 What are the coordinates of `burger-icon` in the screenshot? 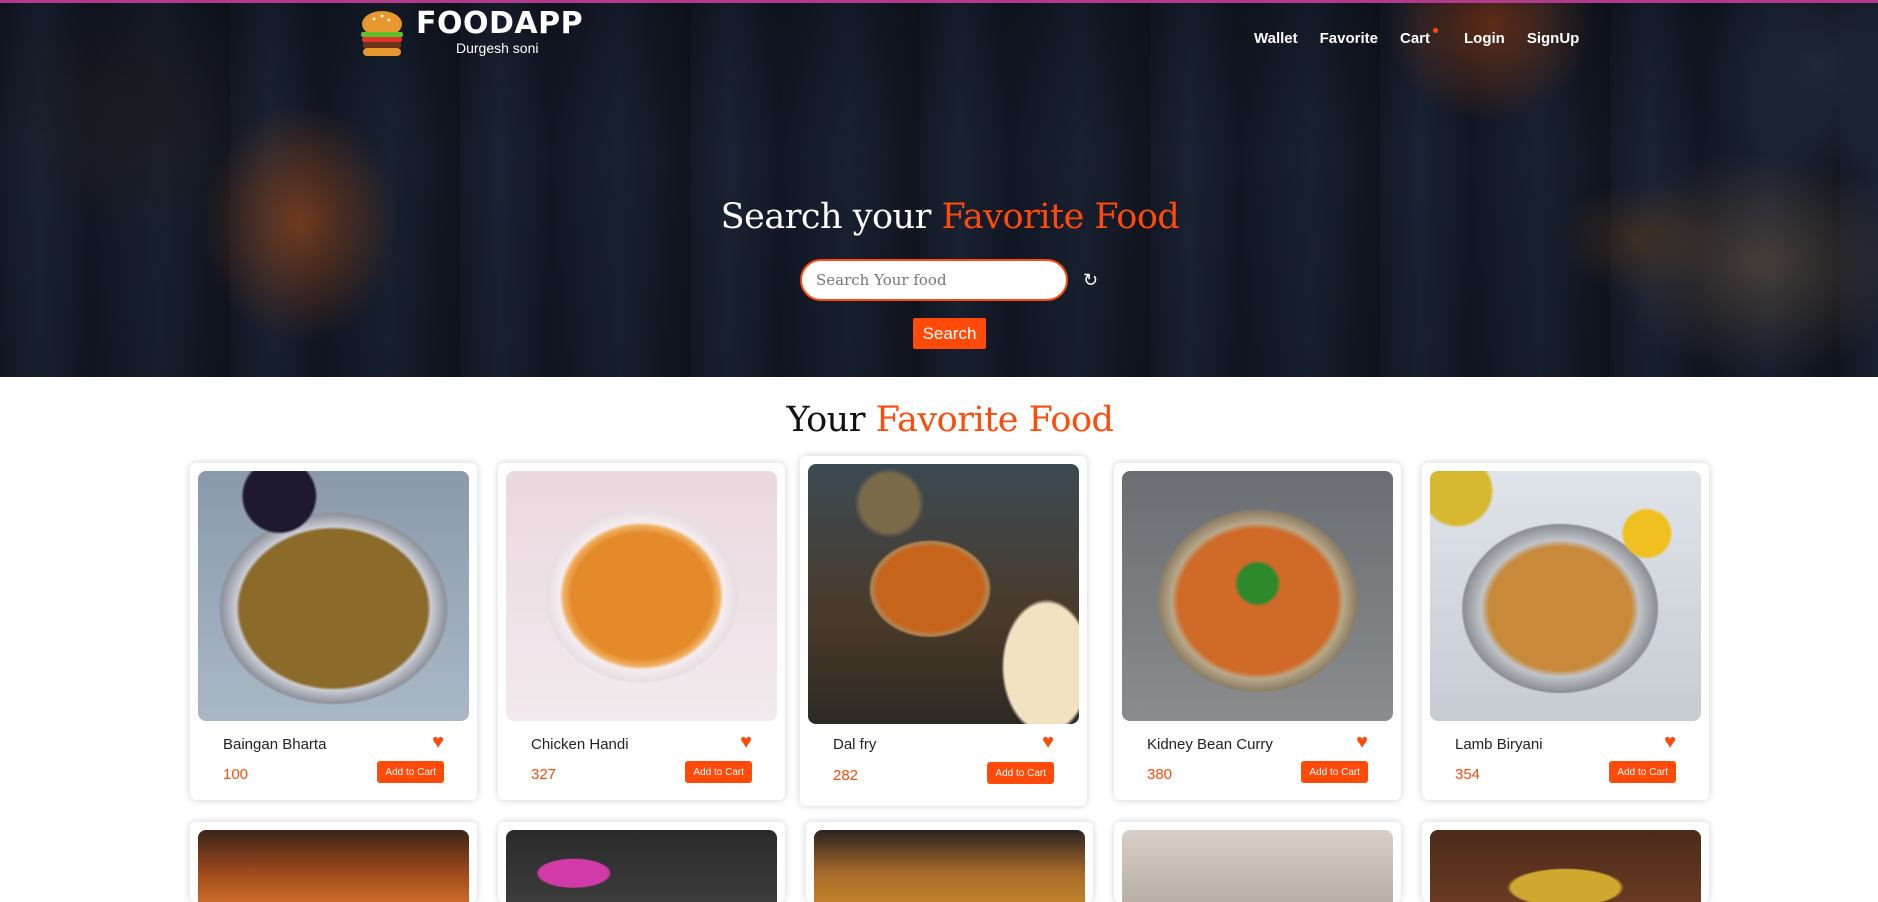 It's located at (382, 34).